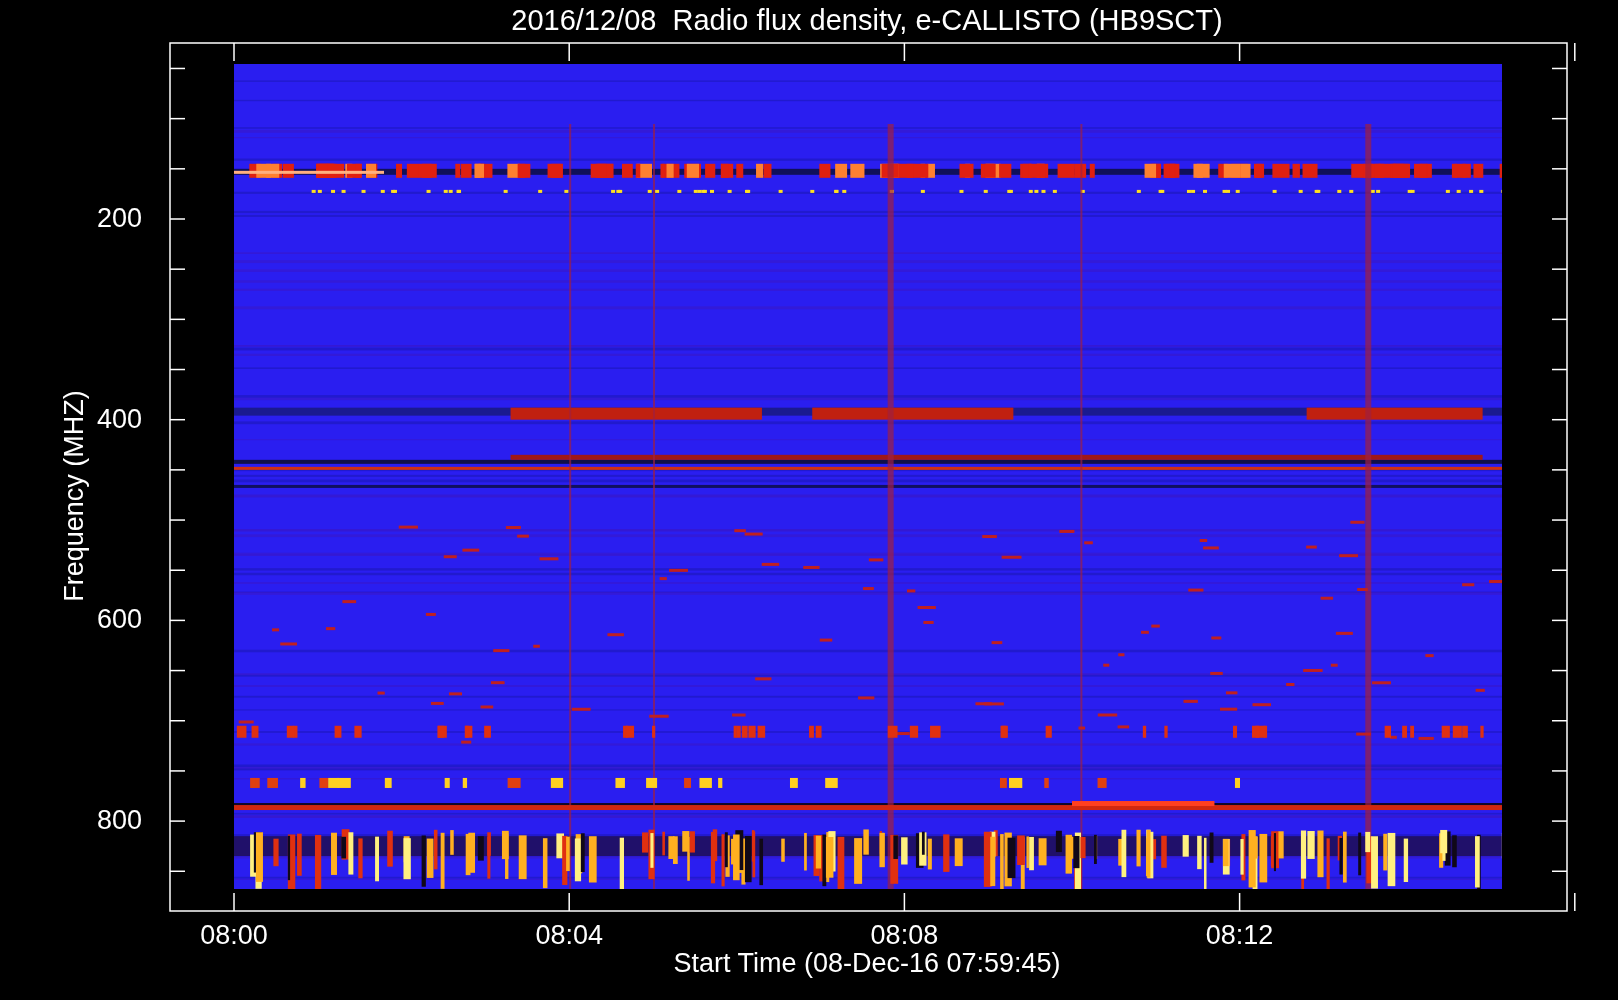  Describe the element at coordinates (118, 620) in the screenshot. I see `y-tick-label: 600` at that location.